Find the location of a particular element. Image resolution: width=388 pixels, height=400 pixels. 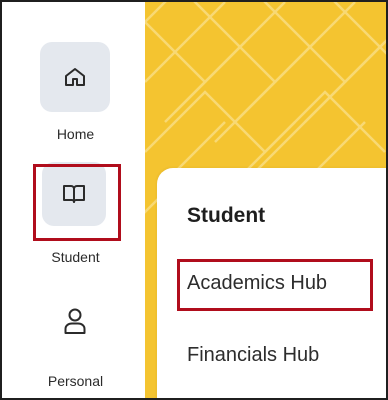

home-icon-tile is located at coordinates (75, 77).